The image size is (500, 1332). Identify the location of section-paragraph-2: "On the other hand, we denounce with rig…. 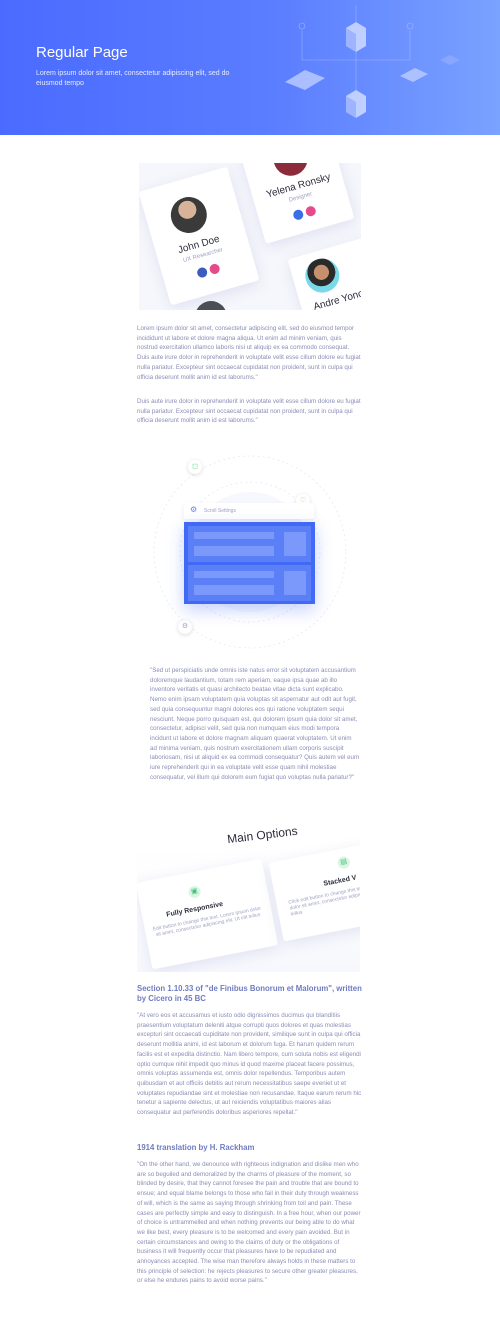
(249, 1223).